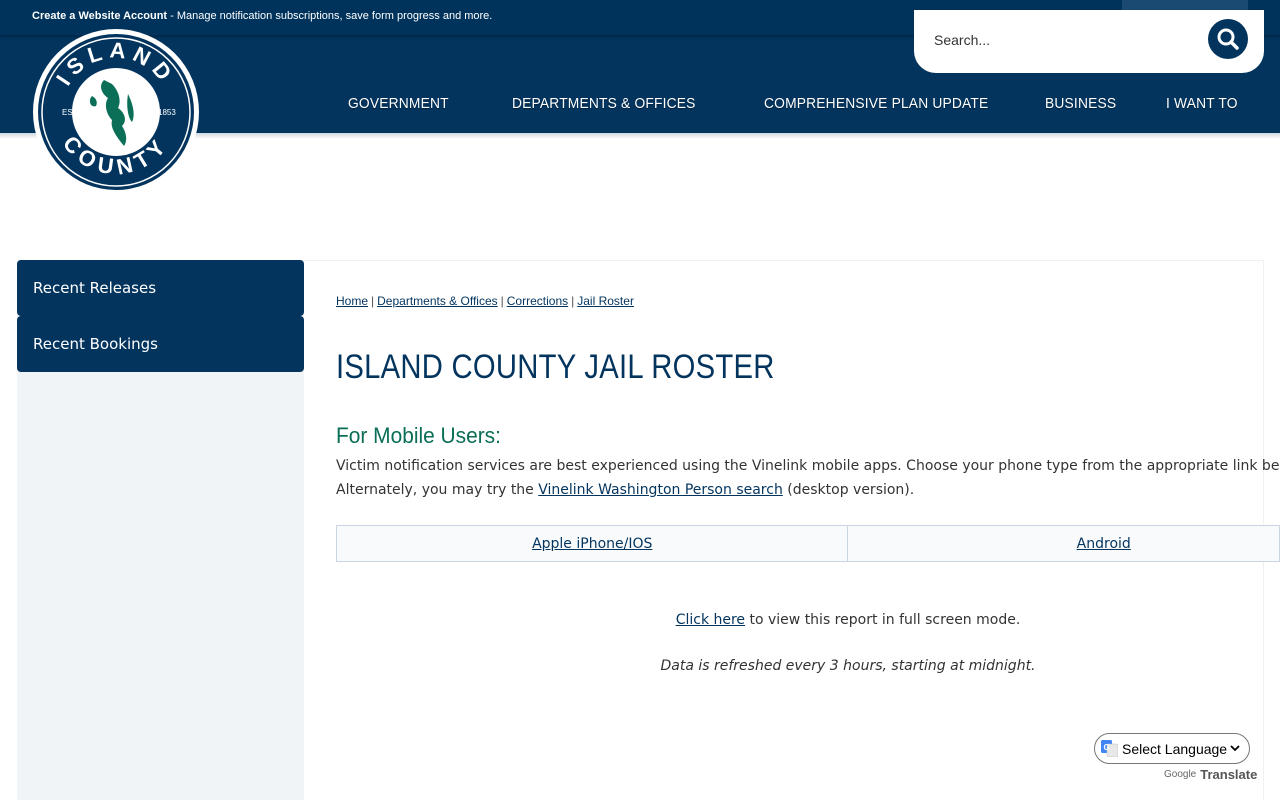 The height and width of the screenshot is (800, 1280). Describe the element at coordinates (437, 301) in the screenshot. I see `breadcrumb-departments-offices: Departments & Offices` at that location.